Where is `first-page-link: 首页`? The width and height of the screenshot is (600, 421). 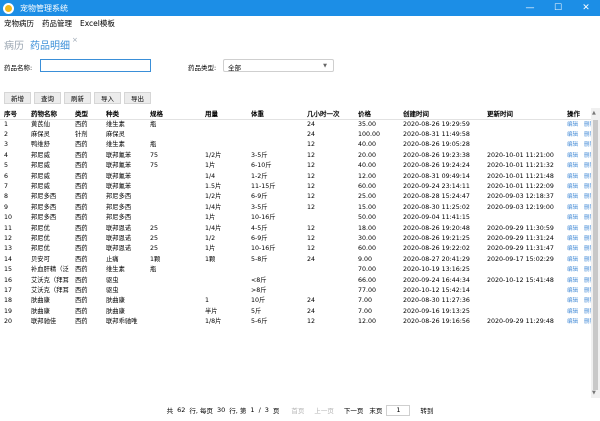 first-page-link: 首页 is located at coordinates (297, 410).